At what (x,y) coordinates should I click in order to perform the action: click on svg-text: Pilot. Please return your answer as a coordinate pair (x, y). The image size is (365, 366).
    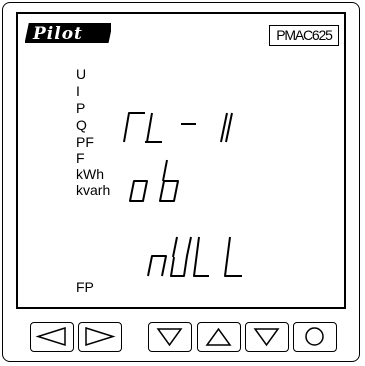
    Looking at the image, I should click on (57, 34).